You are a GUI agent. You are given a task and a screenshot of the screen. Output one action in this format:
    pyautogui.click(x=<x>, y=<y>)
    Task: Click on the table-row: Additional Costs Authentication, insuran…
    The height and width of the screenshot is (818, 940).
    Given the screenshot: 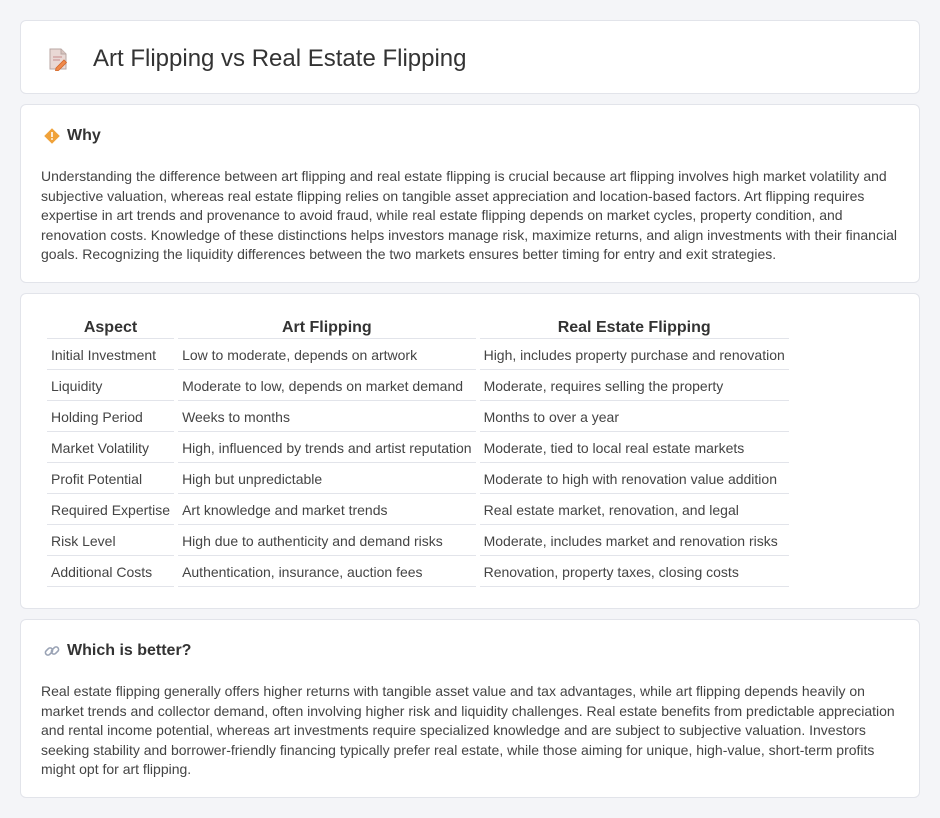 What is the action you would take?
    pyautogui.click(x=418, y=572)
    